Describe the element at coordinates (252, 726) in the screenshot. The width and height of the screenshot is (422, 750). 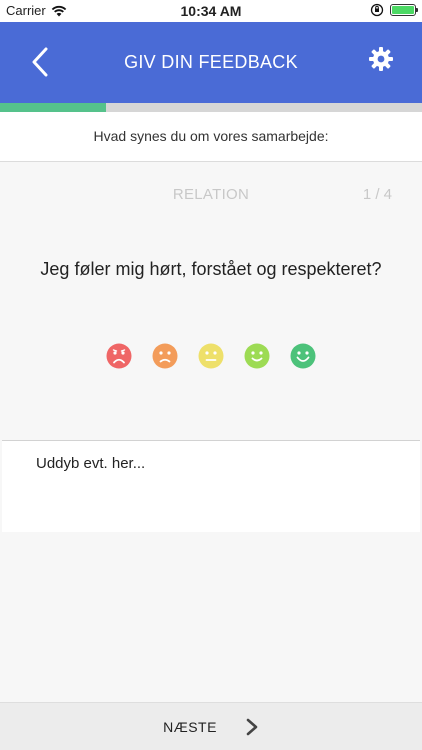
I see `chevron-right-icon` at that location.